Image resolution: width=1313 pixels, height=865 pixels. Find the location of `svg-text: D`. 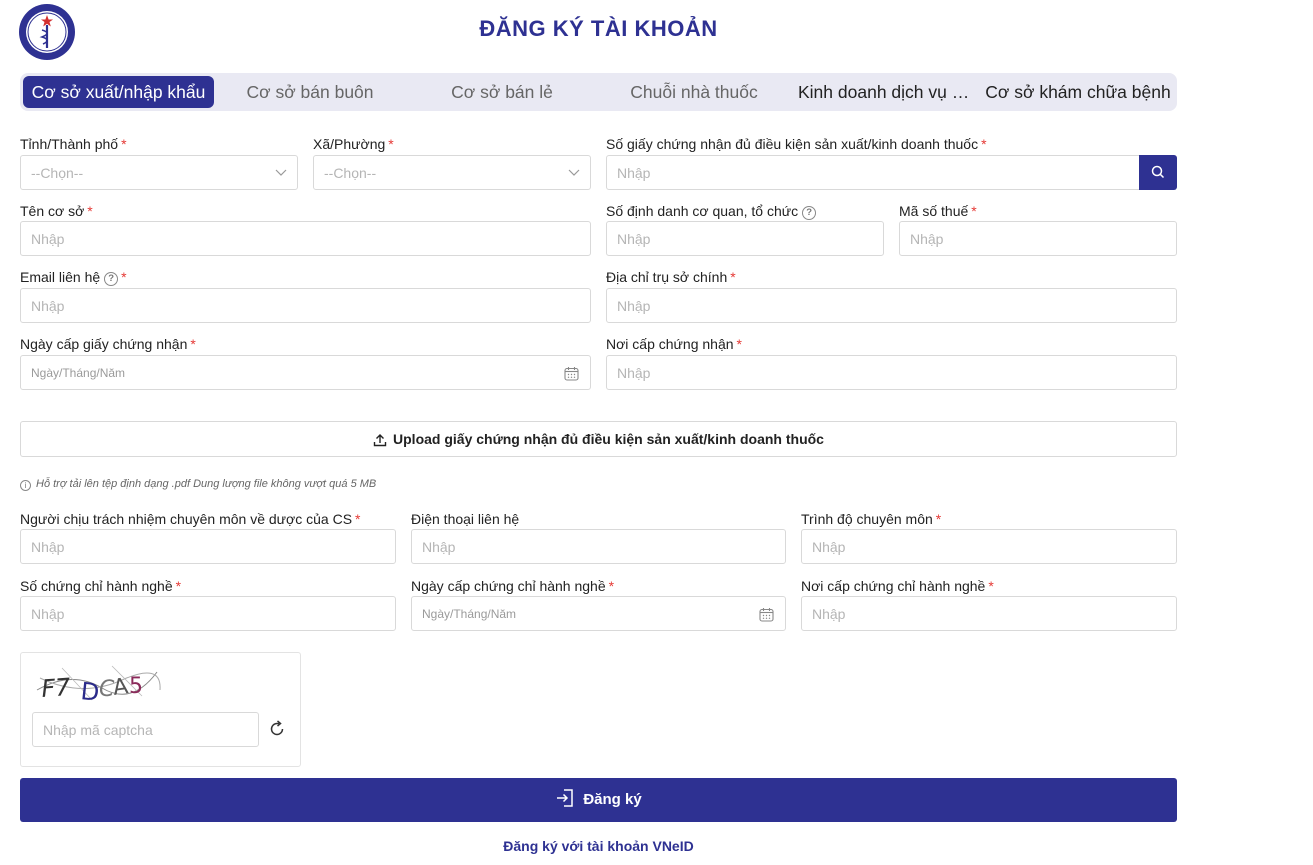

svg-text: D is located at coordinates (89, 691).